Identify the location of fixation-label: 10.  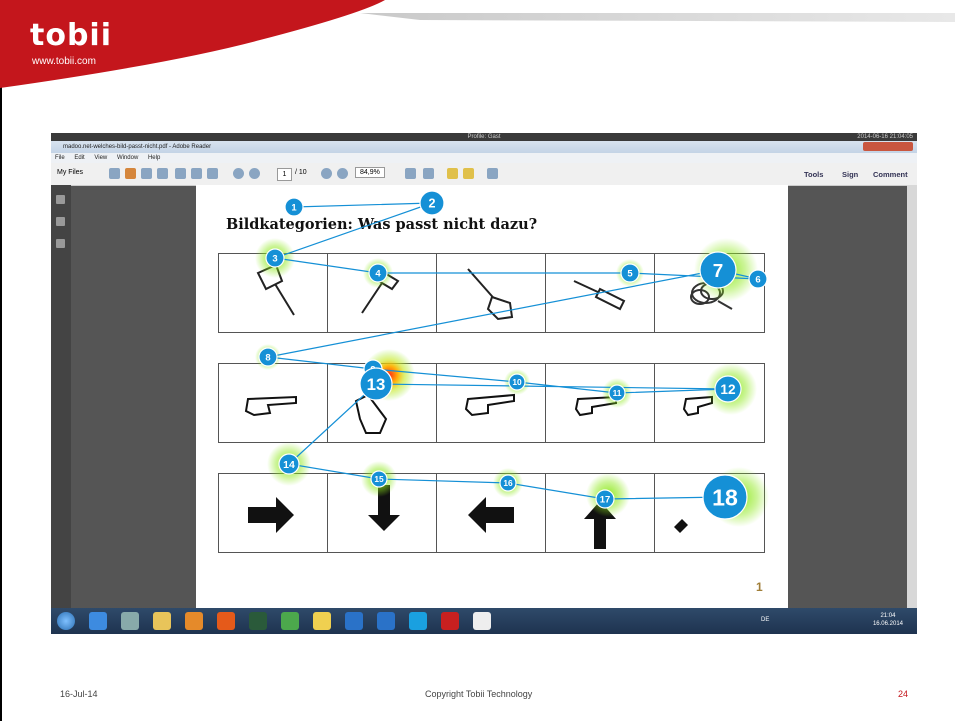
(517, 382).